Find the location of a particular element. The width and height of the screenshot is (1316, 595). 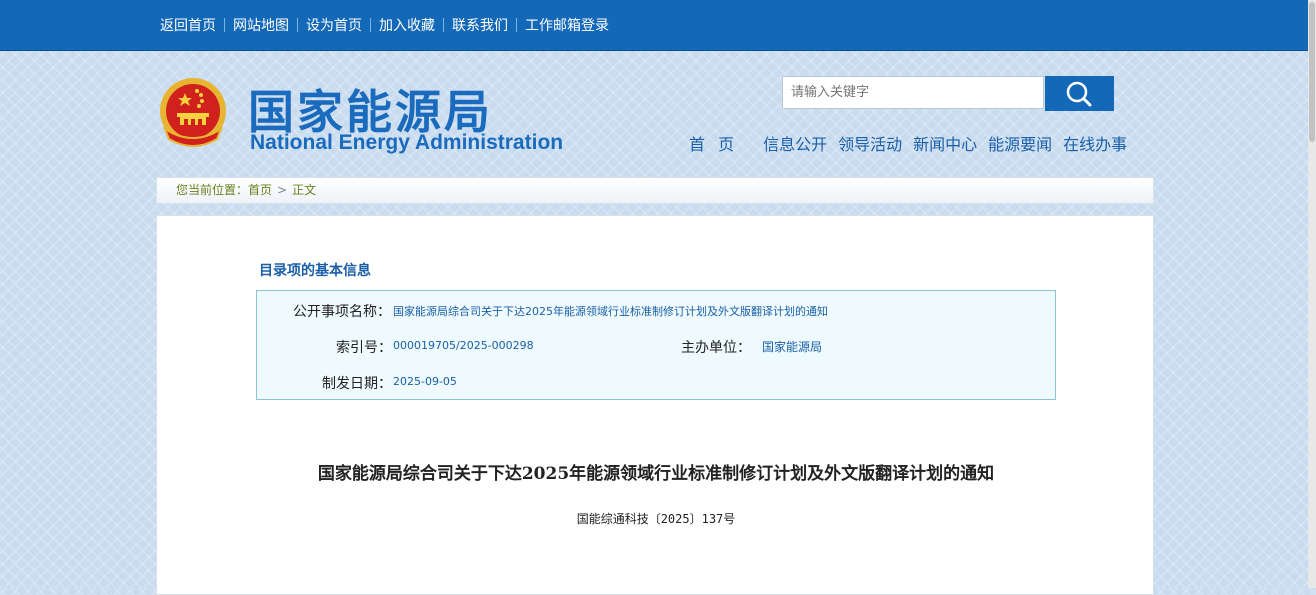

search-icon is located at coordinates (1079, 94).